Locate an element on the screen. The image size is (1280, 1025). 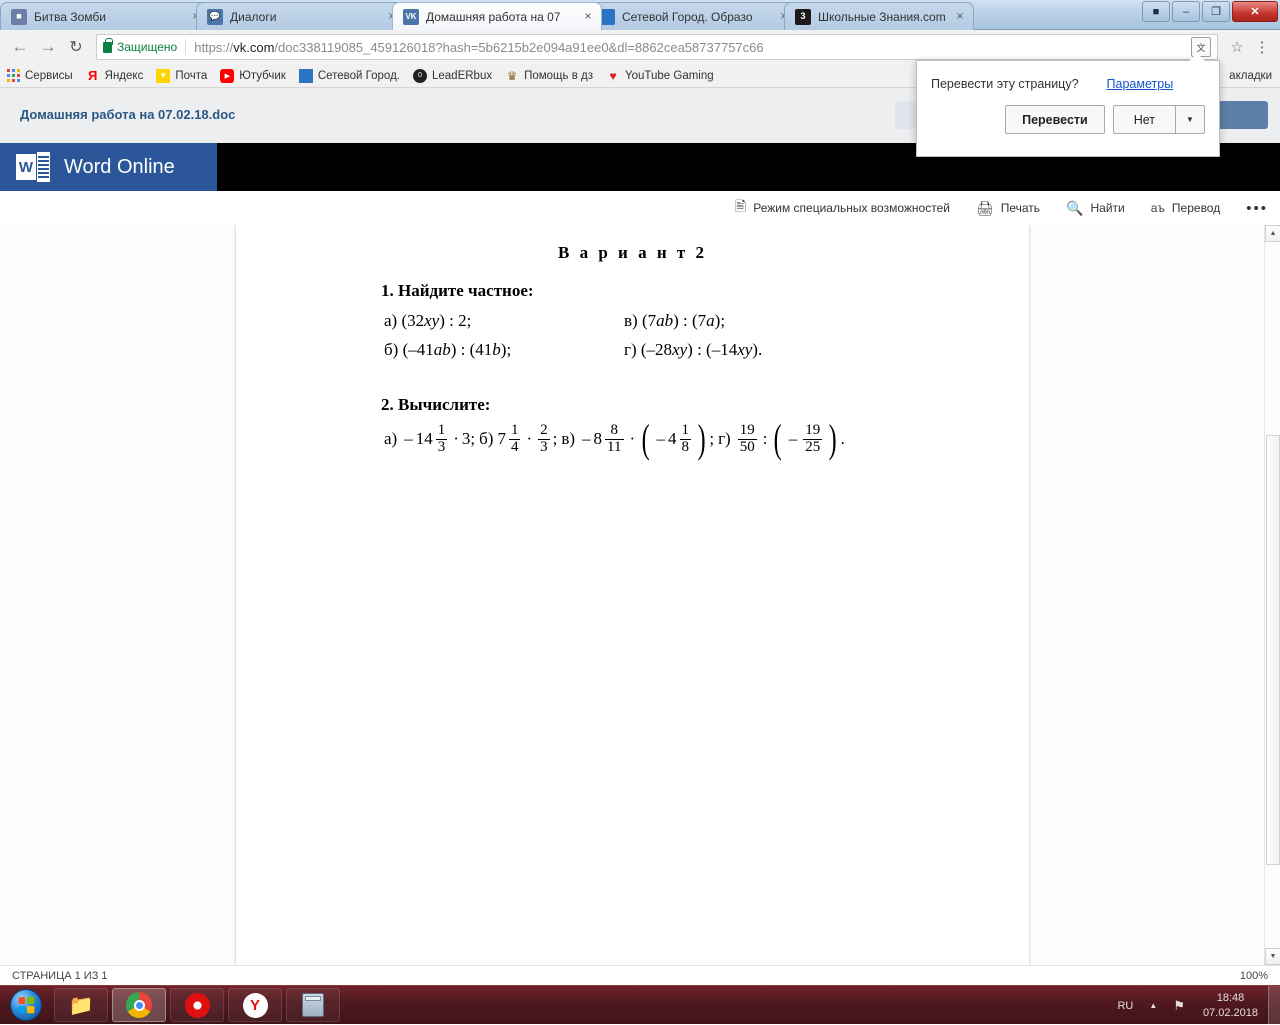
chrome-icon is located at coordinates (139, 1005).